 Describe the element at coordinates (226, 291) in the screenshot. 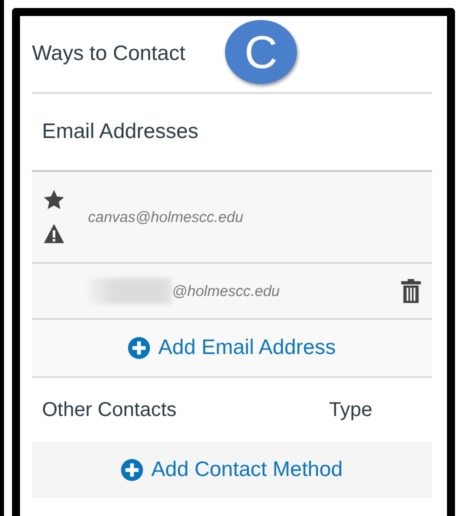

I see `email-address: @holmescc.edu` at that location.